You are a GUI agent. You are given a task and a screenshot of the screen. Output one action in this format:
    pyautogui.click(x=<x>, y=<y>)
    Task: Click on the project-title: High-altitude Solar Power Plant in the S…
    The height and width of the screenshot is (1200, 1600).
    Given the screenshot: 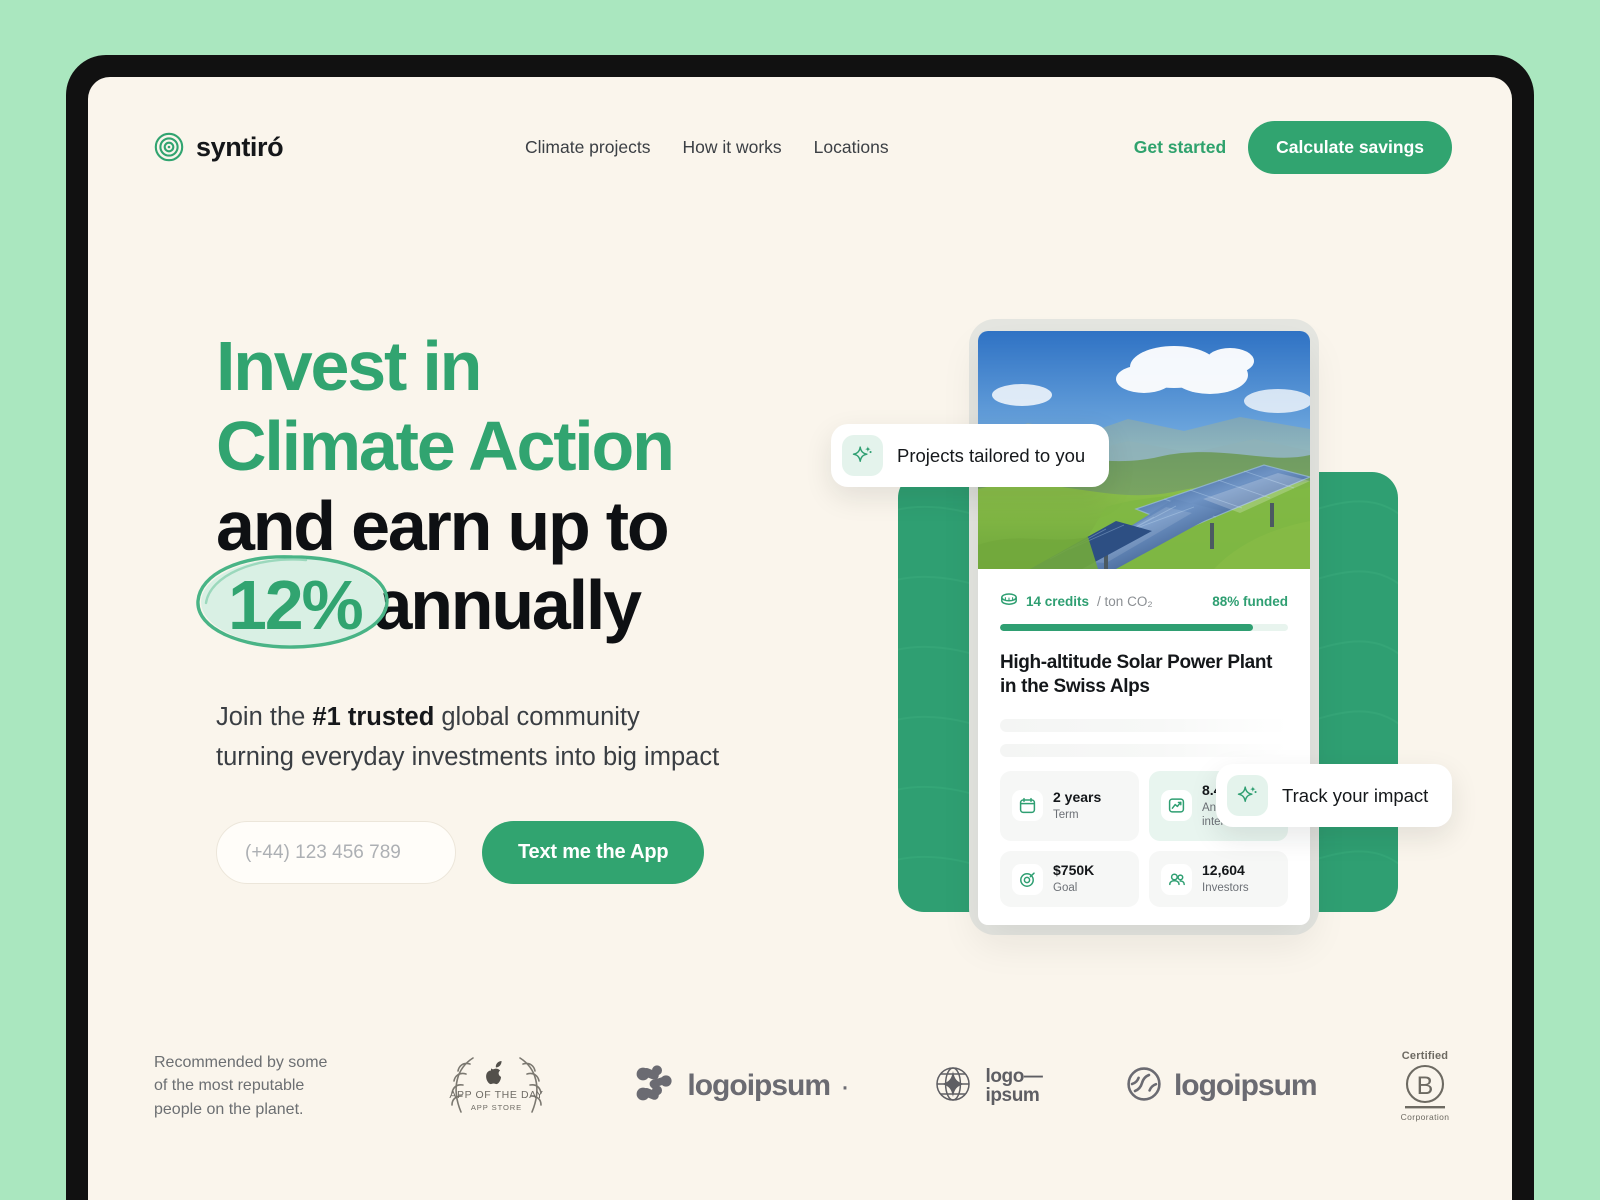 What is the action you would take?
    pyautogui.click(x=1136, y=674)
    